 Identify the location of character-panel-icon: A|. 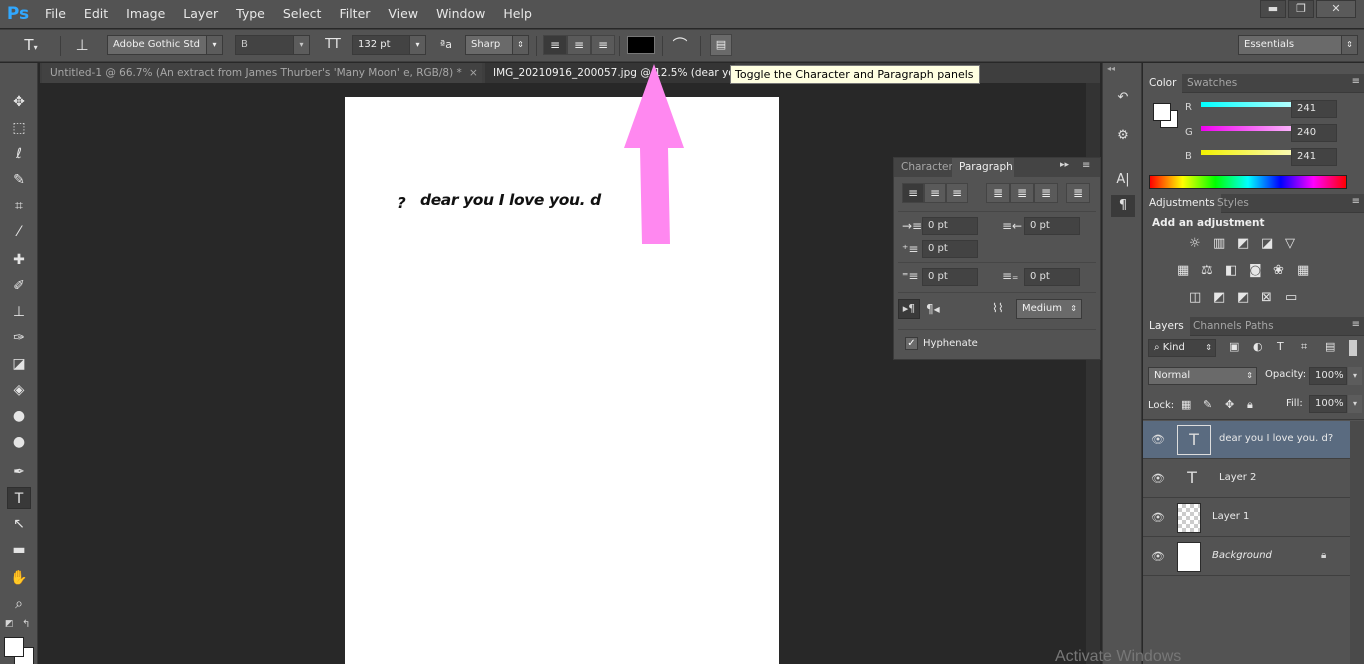
(1123, 180).